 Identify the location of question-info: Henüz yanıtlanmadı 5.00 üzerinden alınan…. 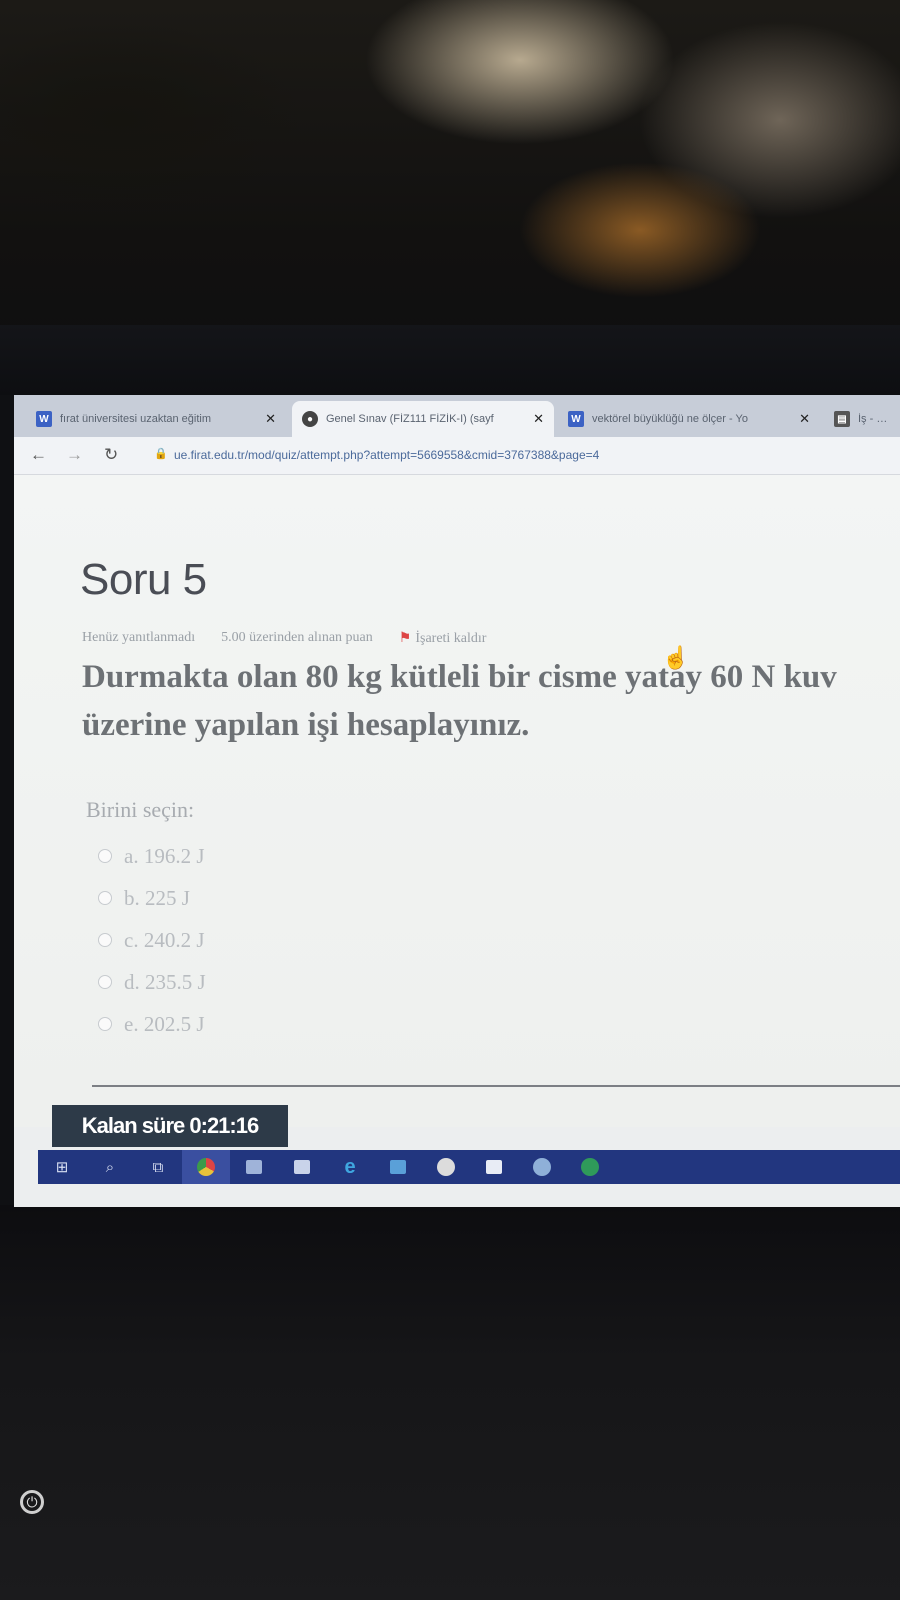
(284, 638).